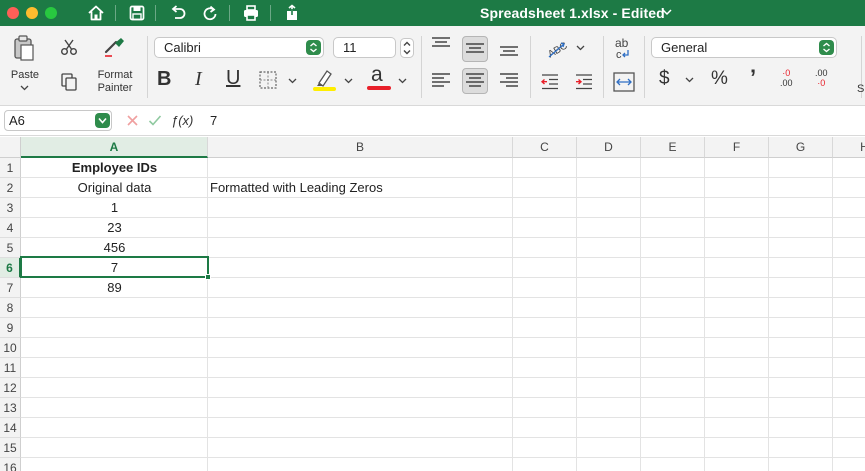  Describe the element at coordinates (556, 48) in the screenshot. I see `text-orientation-icon: ABC` at that location.